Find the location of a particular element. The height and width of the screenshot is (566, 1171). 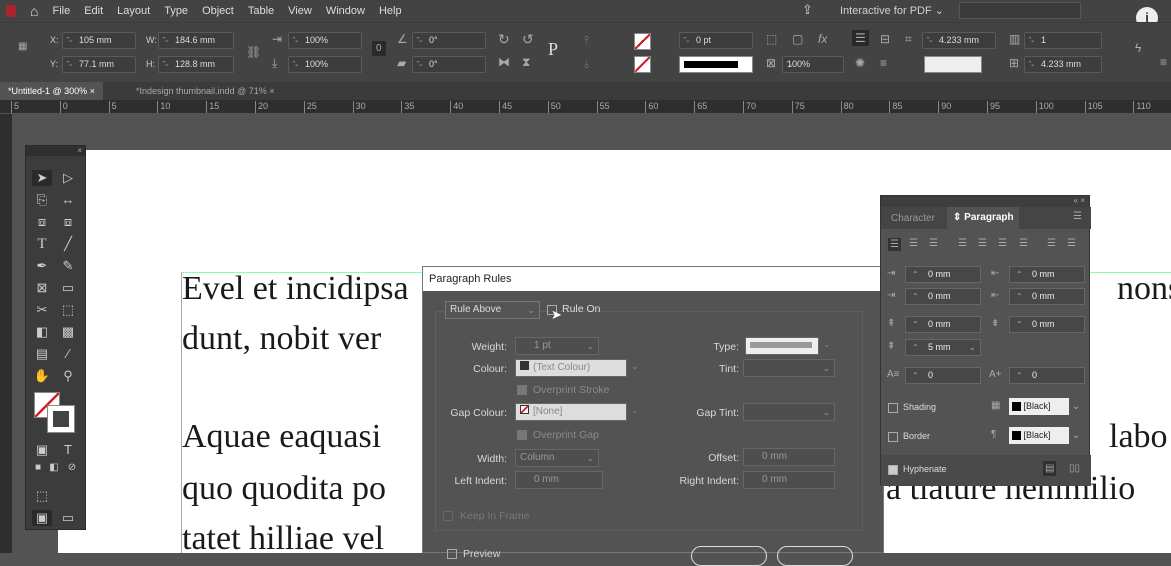

w-field: 184.6 mm is located at coordinates (196, 40).